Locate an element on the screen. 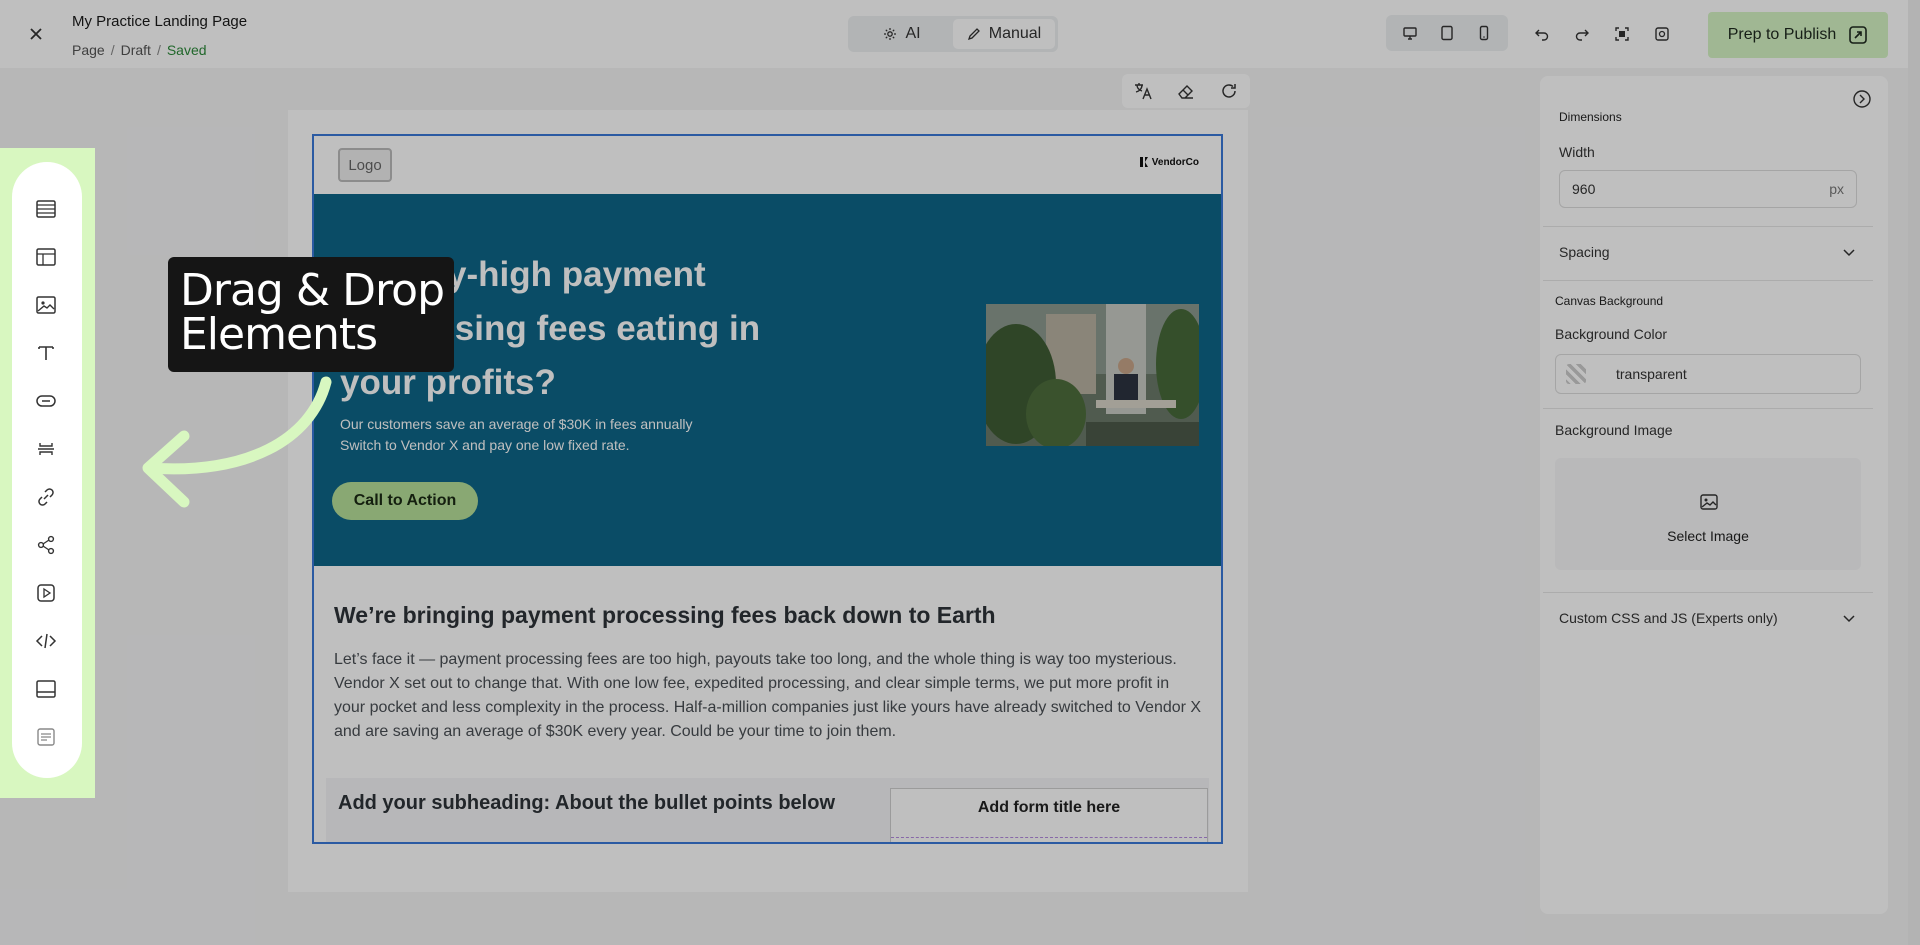  undo-icon is located at coordinates (1542, 34).